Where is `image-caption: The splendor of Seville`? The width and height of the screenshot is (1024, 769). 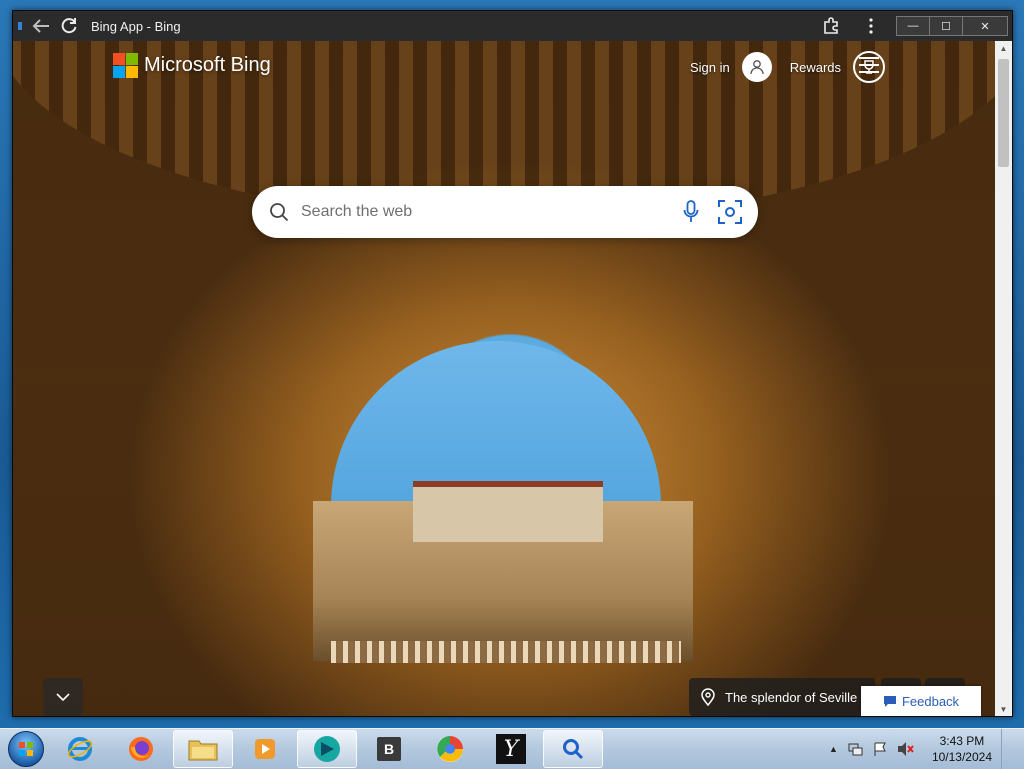 image-caption: The splendor of Seville is located at coordinates (782, 697).